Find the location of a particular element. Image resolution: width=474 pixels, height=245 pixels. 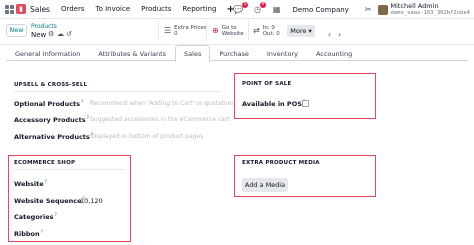

gear-icon: ⚙ is located at coordinates (51, 34).